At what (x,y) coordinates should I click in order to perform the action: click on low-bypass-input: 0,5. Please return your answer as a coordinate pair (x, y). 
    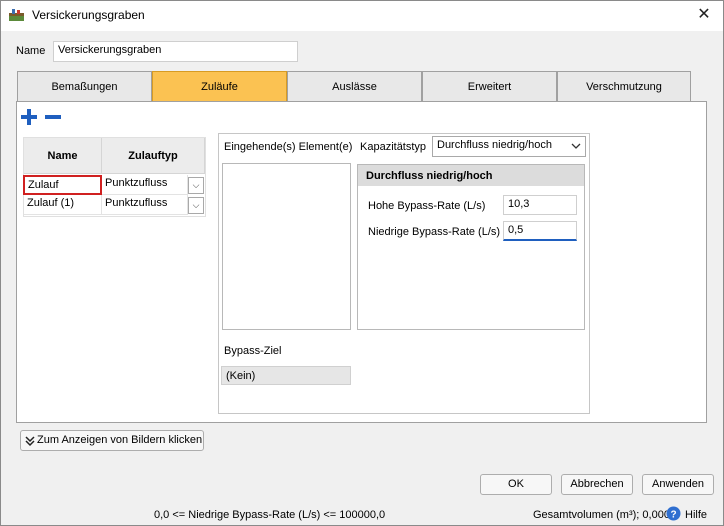
    Looking at the image, I should click on (540, 231).